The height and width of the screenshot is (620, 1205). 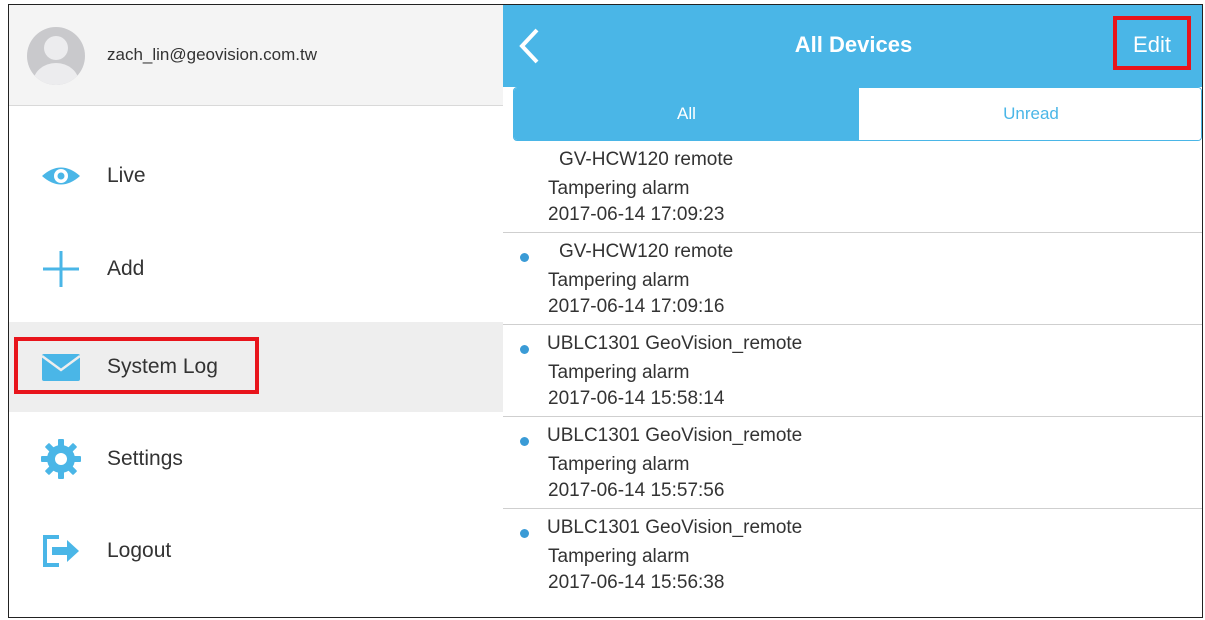 I want to click on profile-header: zach_lin@geovision.com.tw, so click(x=256, y=55).